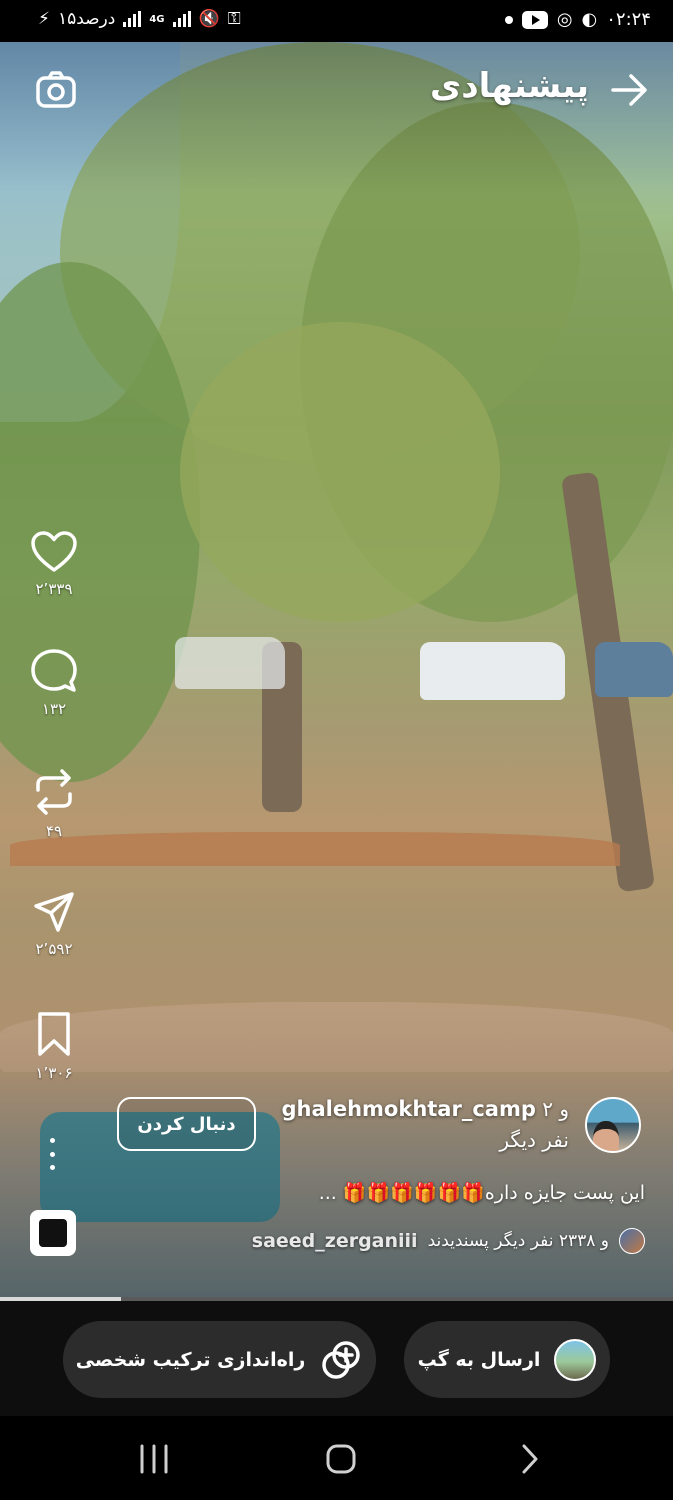 This screenshot has height=1500, width=673. Describe the element at coordinates (577, 19) in the screenshot. I see `status-right: ◎ ◐ ۰۲:۲۴` at that location.